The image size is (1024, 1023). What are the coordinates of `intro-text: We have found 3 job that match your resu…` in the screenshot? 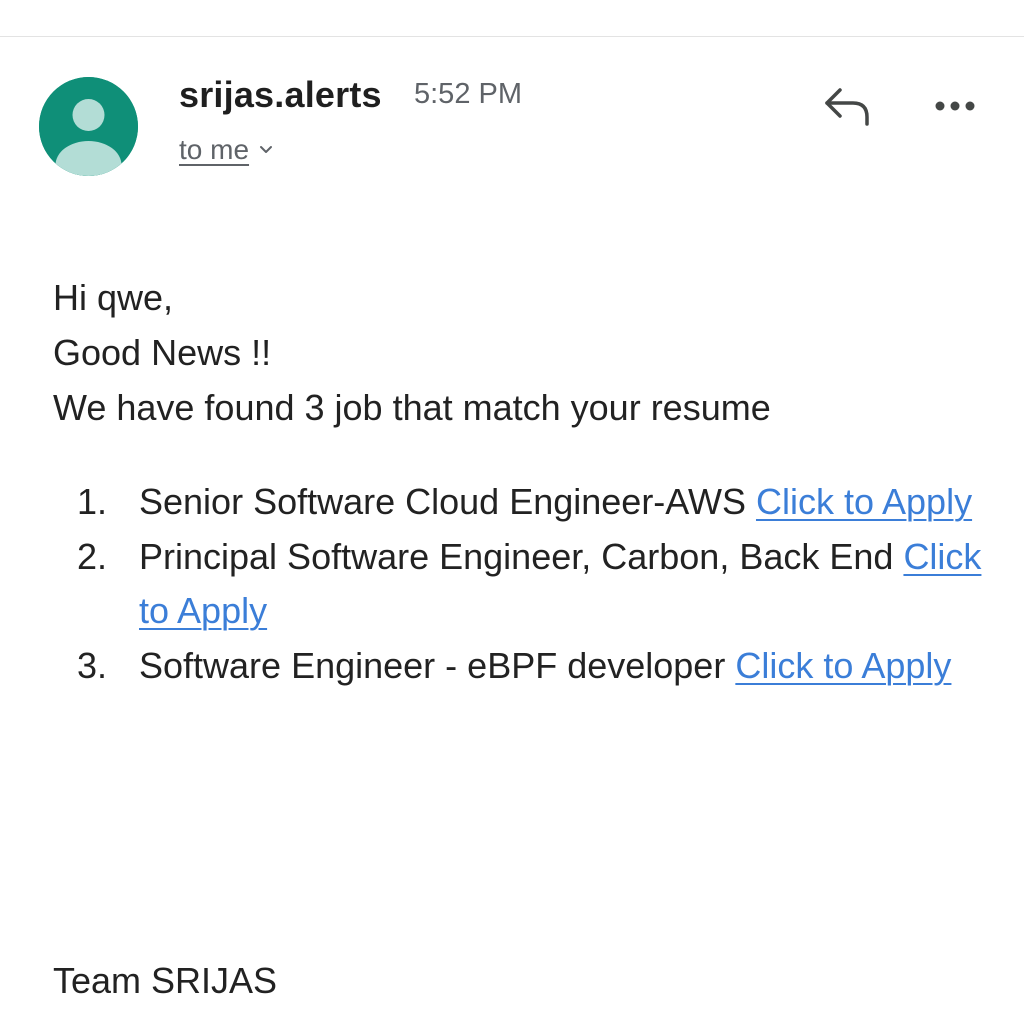 It's located at (412, 407).